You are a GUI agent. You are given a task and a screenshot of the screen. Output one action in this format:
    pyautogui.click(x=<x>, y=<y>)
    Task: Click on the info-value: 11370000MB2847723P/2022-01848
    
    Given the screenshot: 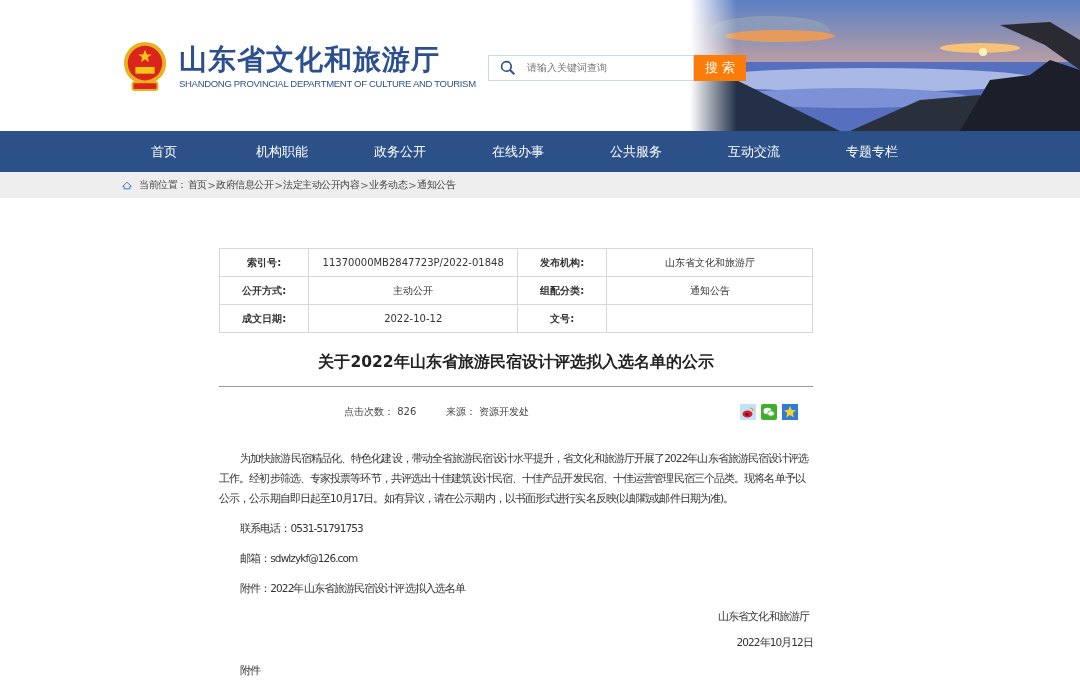 What is the action you would take?
    pyautogui.click(x=413, y=262)
    